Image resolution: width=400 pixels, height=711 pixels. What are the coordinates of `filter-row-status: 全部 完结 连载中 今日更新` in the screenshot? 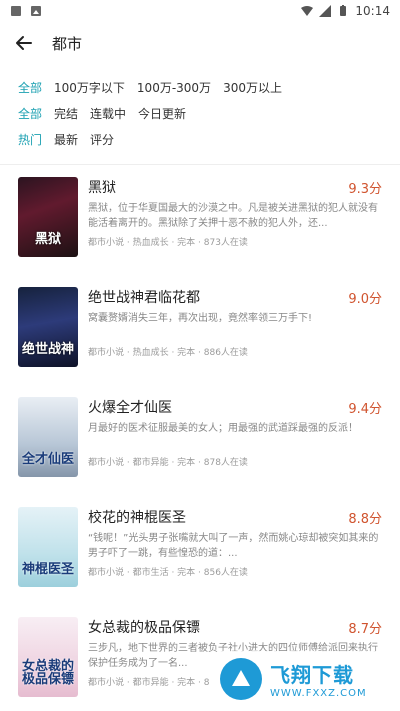 It's located at (200, 113).